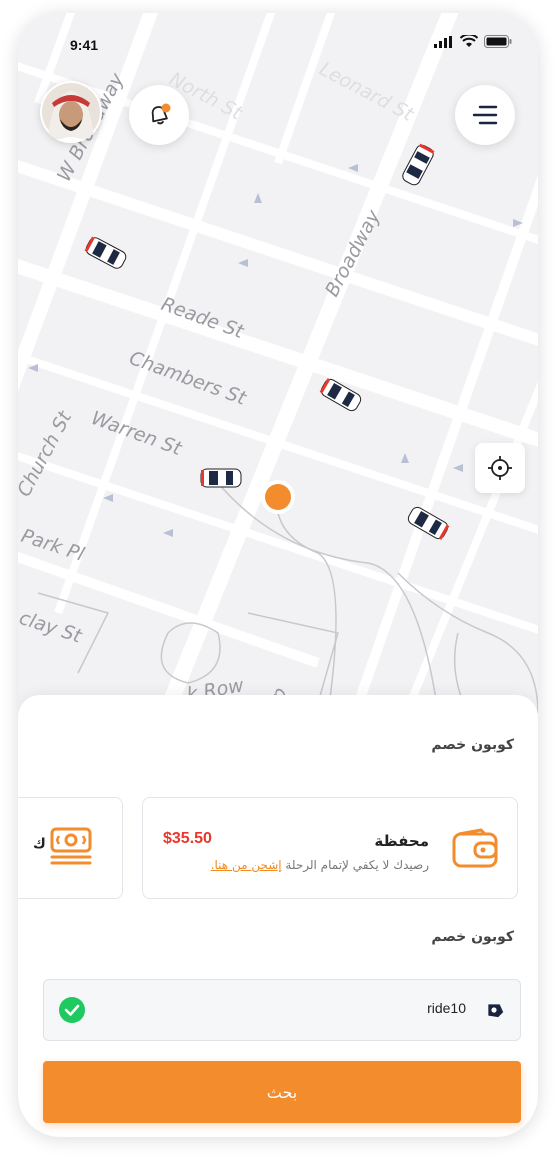  Describe the element at coordinates (401, 841) in the screenshot. I see `wallet-title: محفظة` at that location.